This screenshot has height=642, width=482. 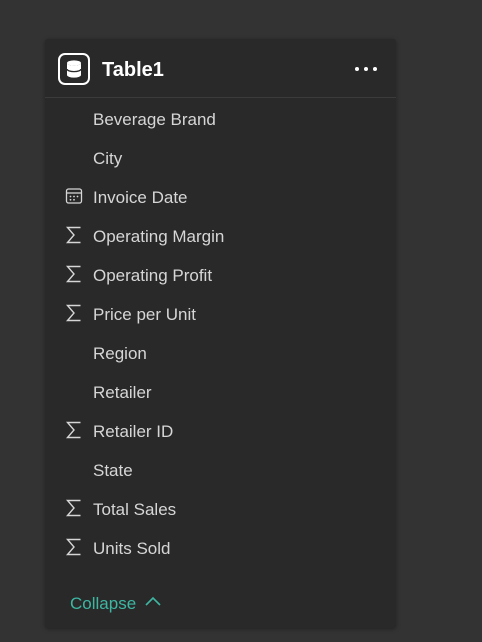 What do you see at coordinates (220, 197) in the screenshot?
I see `field-item-invoice-date: Invoice Date` at bounding box center [220, 197].